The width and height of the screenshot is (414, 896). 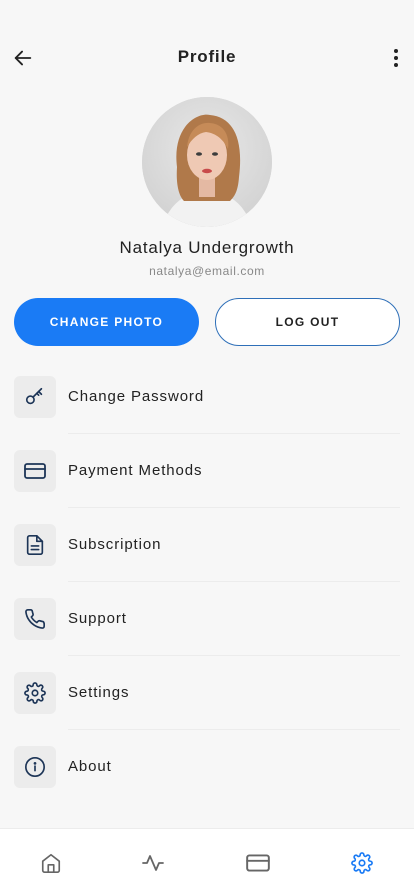 I want to click on menu-item-label: Payment Methods, so click(x=135, y=470).